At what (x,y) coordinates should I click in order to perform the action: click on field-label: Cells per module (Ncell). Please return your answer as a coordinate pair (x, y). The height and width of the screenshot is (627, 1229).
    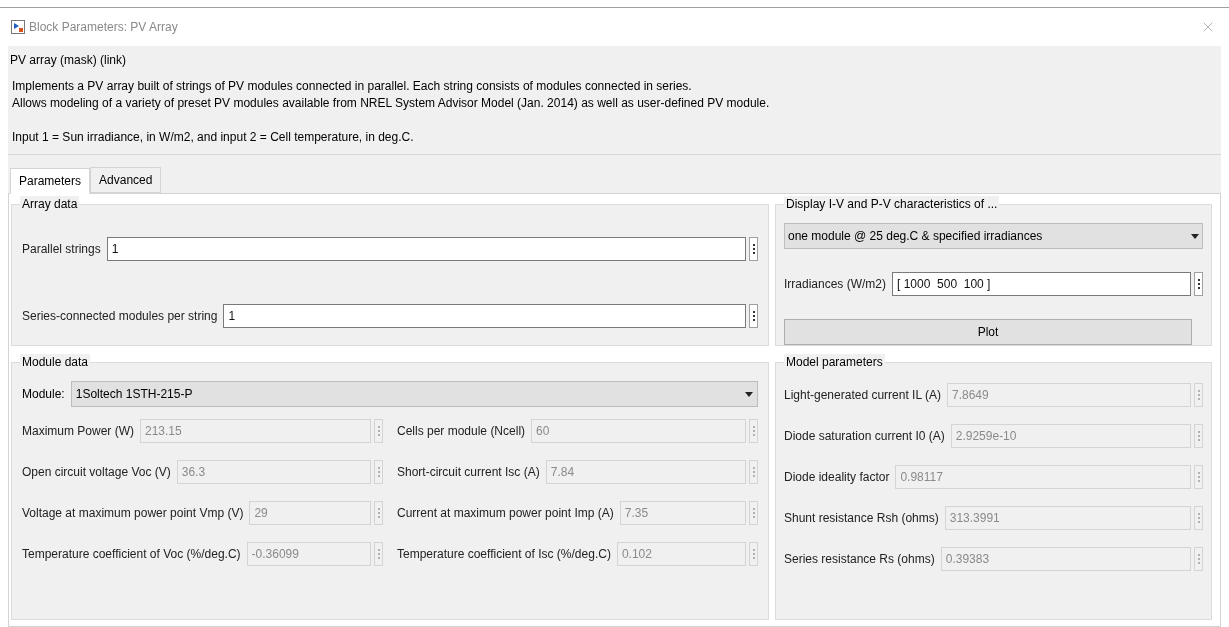
    Looking at the image, I should click on (461, 431).